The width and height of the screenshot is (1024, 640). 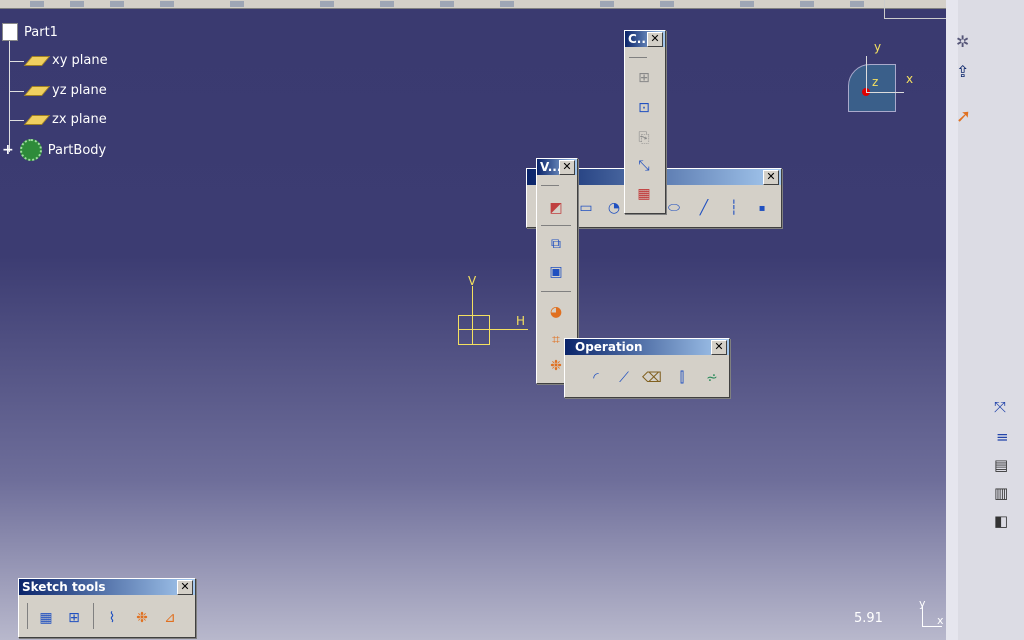 What do you see at coordinates (1004, 466) in the screenshot?
I see `analysis-icon: ▤` at bounding box center [1004, 466].